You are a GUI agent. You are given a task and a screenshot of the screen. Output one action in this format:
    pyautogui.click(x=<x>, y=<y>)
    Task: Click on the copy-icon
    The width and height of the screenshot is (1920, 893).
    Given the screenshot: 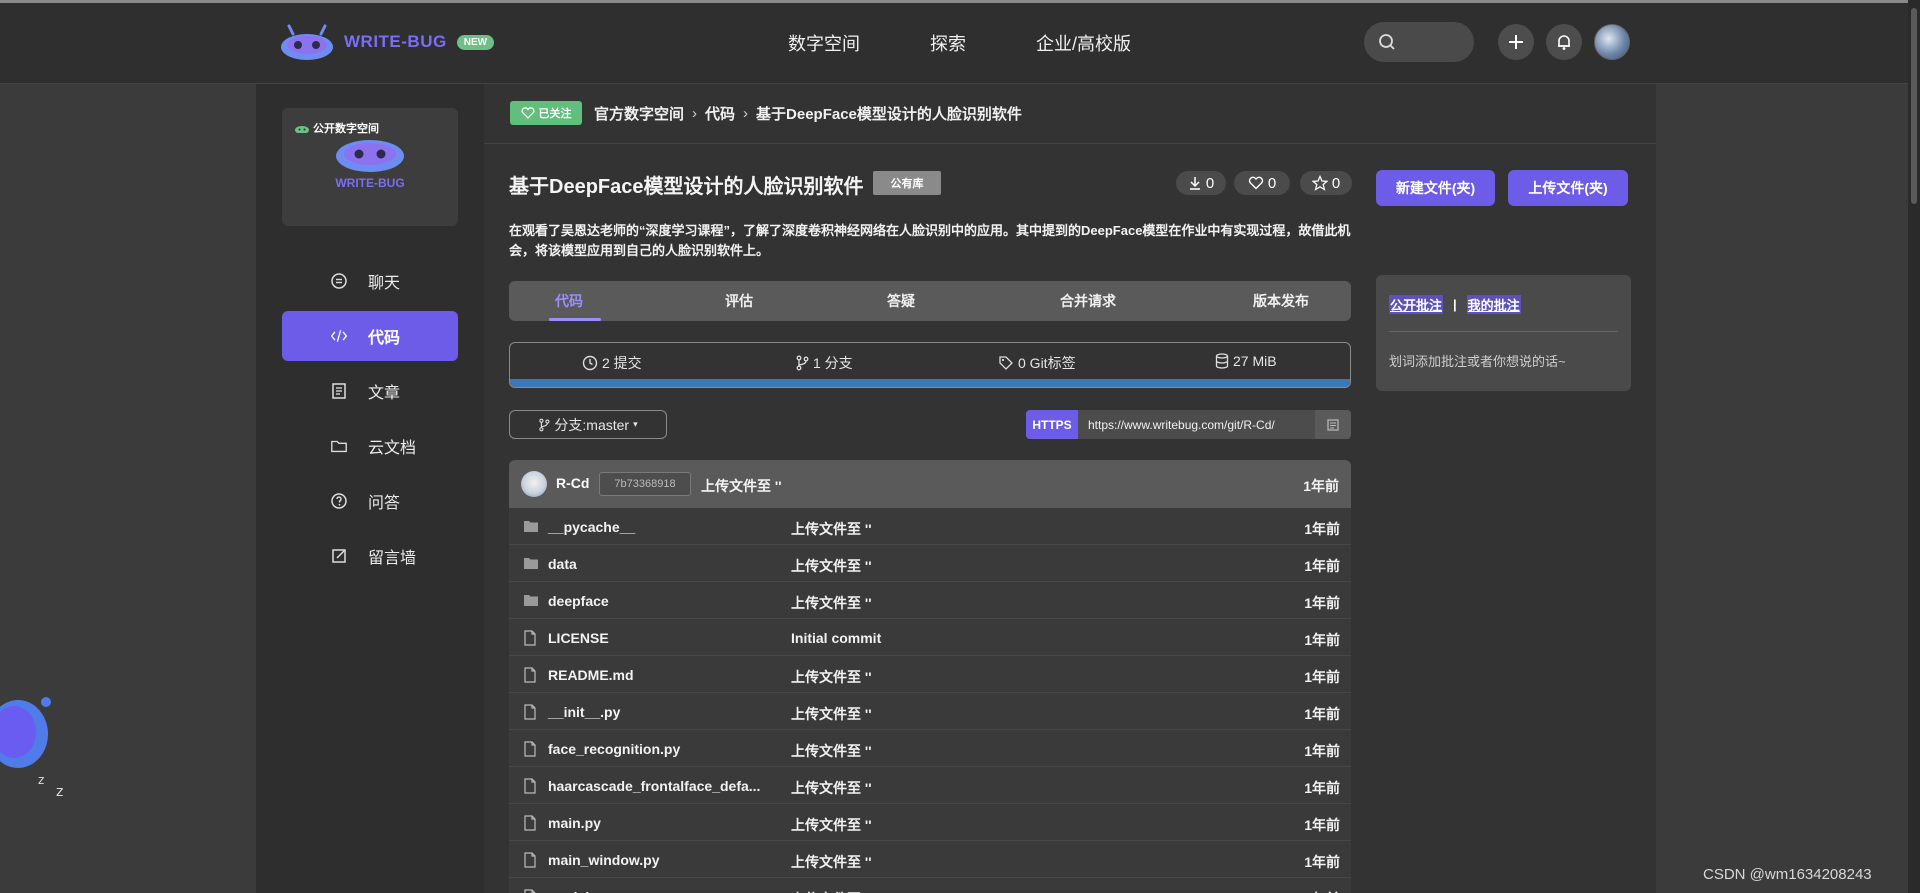 What is the action you would take?
    pyautogui.click(x=1333, y=424)
    